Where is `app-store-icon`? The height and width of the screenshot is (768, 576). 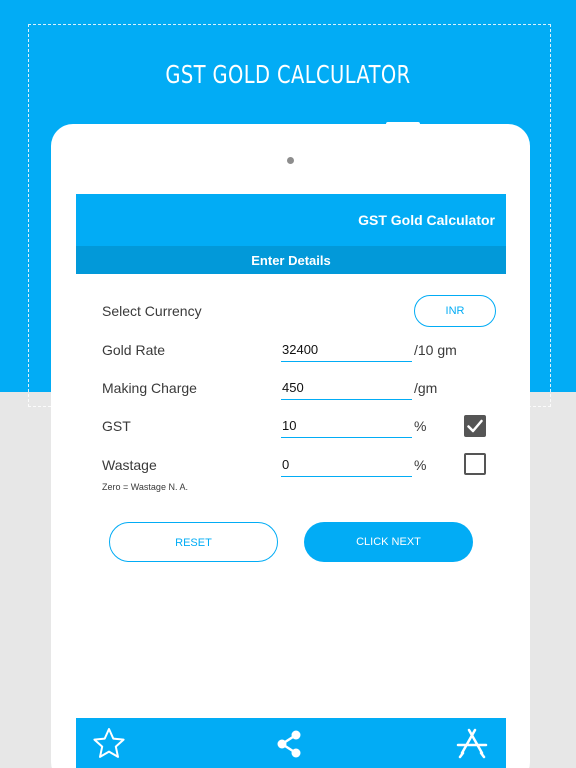 app-store-icon is located at coordinates (472, 744).